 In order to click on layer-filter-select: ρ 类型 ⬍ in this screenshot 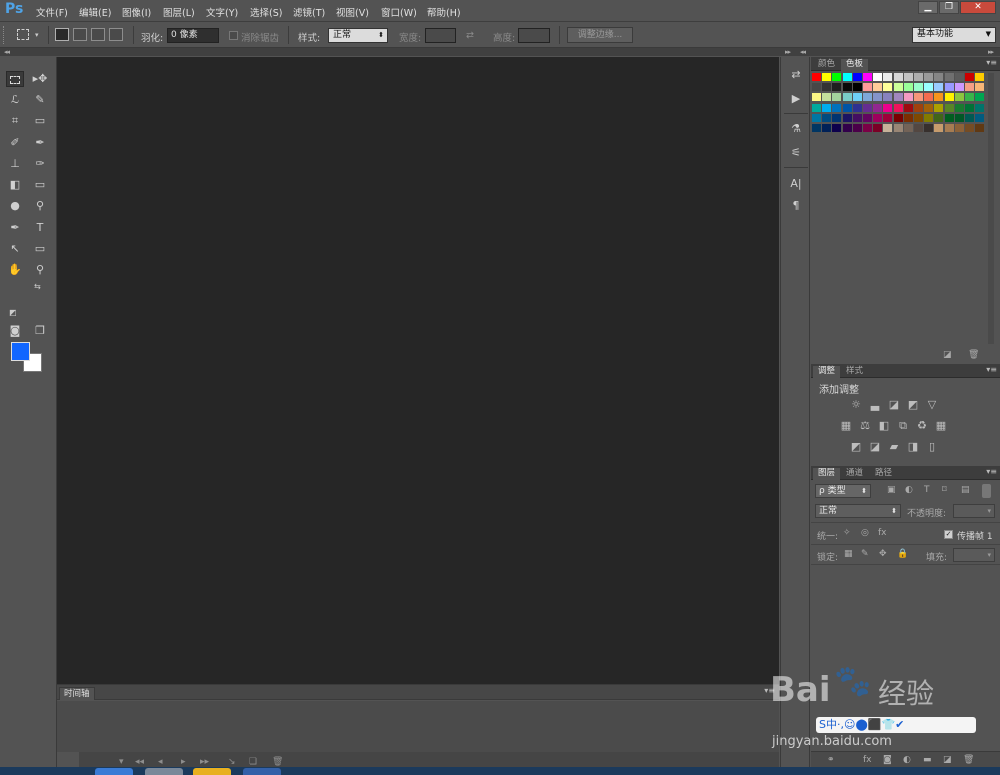, I will do `click(843, 491)`.